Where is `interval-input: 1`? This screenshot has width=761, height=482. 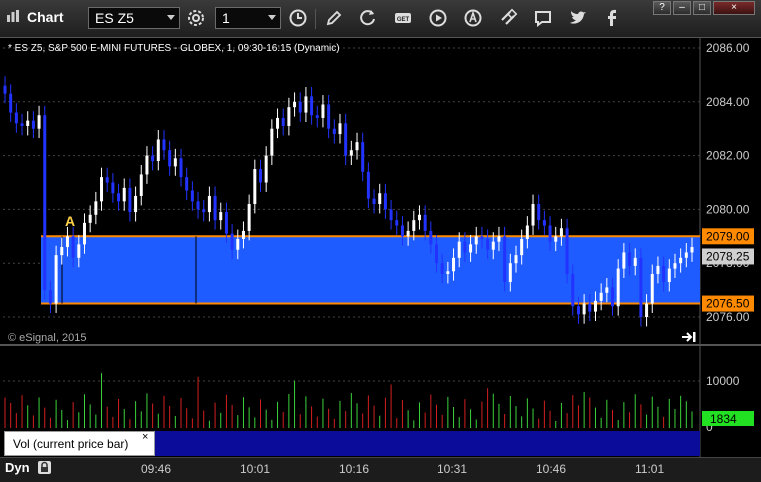
interval-input: 1 is located at coordinates (248, 18).